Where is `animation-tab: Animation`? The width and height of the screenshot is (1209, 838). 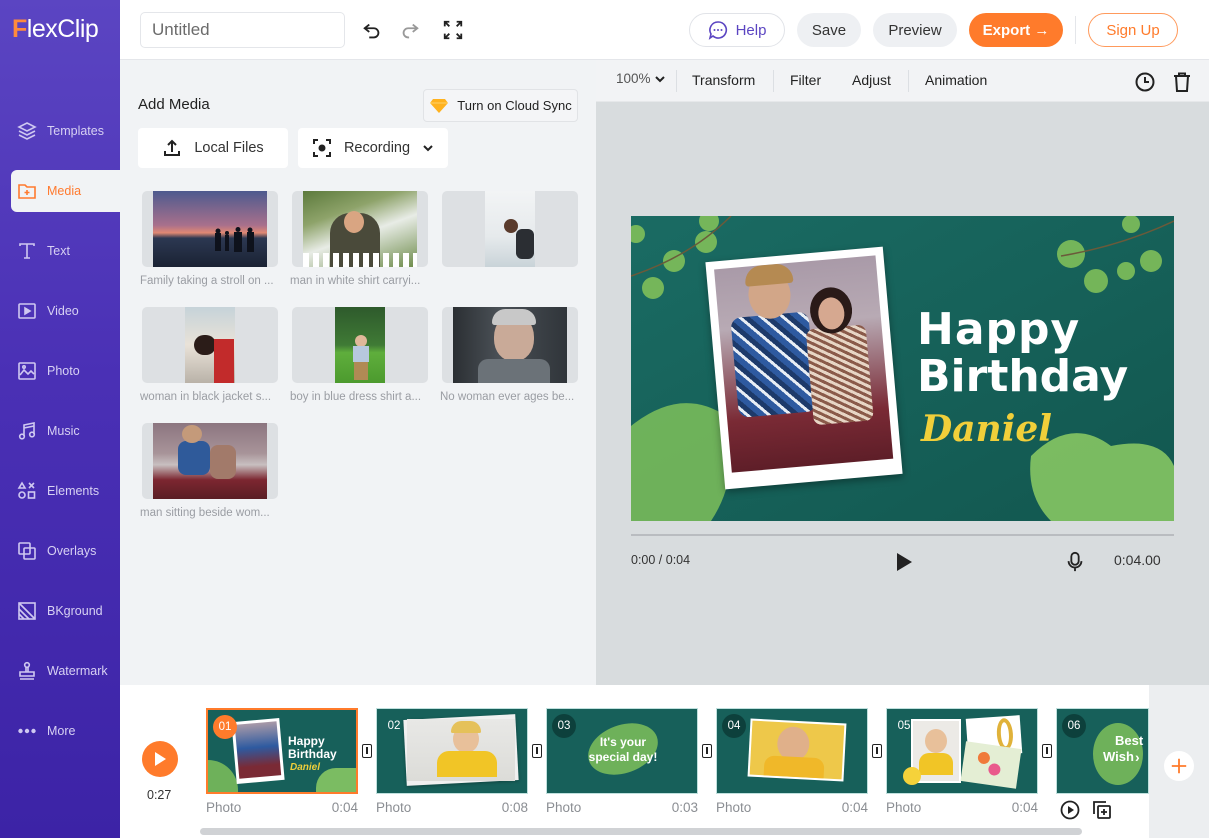
animation-tab: Animation is located at coordinates (956, 80).